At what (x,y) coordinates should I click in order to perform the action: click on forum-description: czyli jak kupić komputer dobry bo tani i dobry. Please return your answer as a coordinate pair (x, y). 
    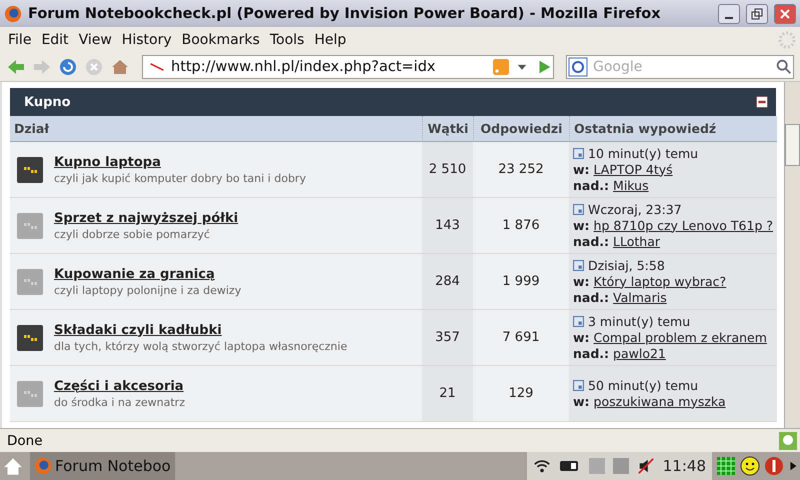
    Looking at the image, I should click on (180, 178).